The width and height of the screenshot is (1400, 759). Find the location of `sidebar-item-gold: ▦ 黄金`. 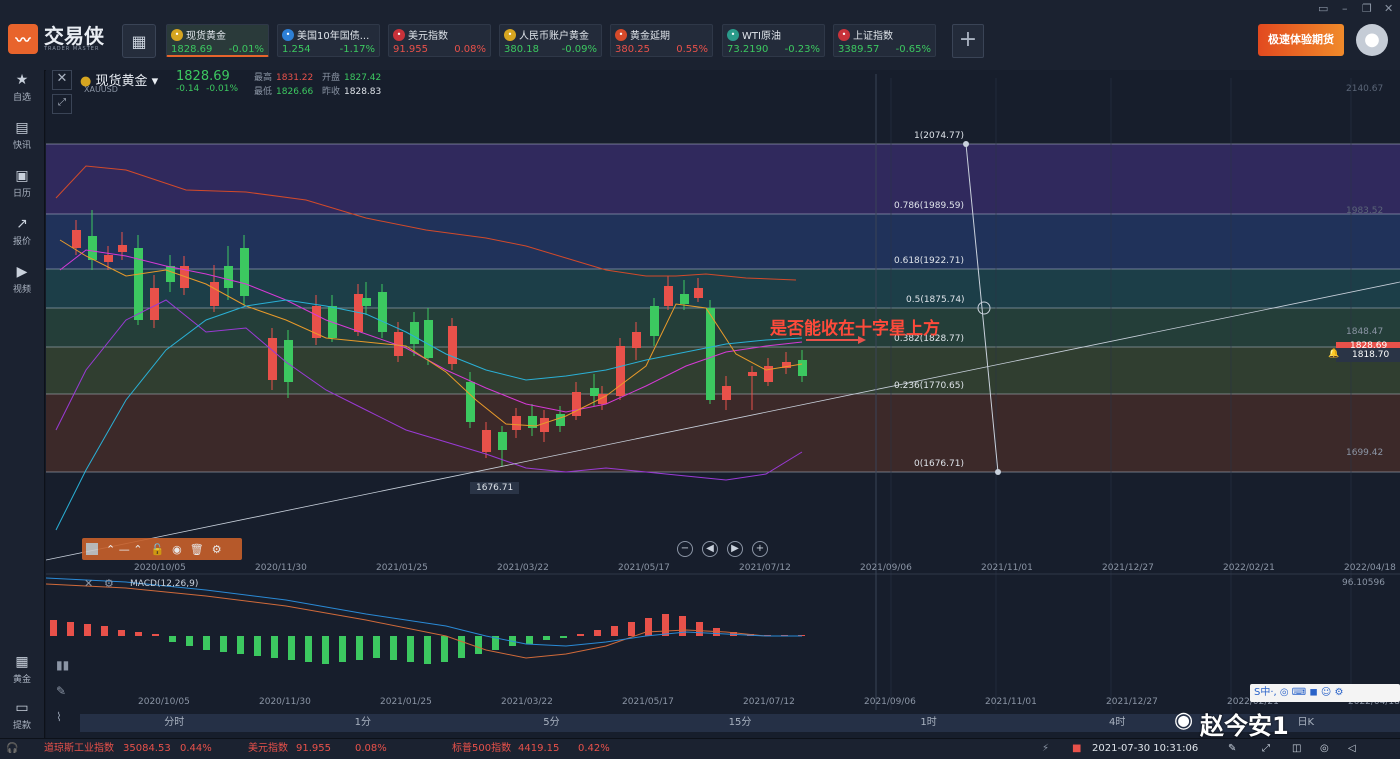

sidebar-item-gold: ▦ 黄金 is located at coordinates (22, 669).